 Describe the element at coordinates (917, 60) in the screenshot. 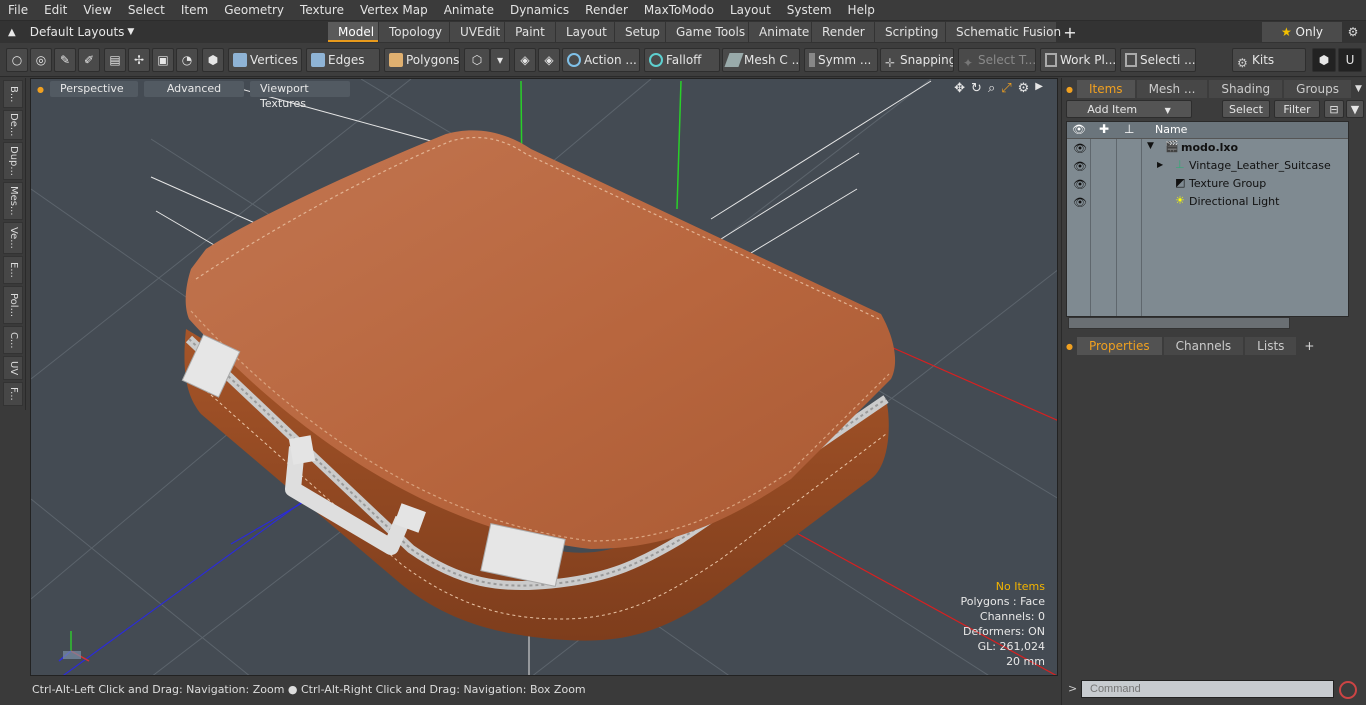

I see `snapping-button: ✛ Snapping` at that location.